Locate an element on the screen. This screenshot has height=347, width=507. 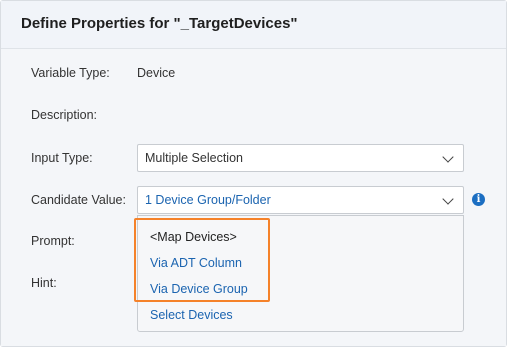
description-label: Description: is located at coordinates (64, 115).